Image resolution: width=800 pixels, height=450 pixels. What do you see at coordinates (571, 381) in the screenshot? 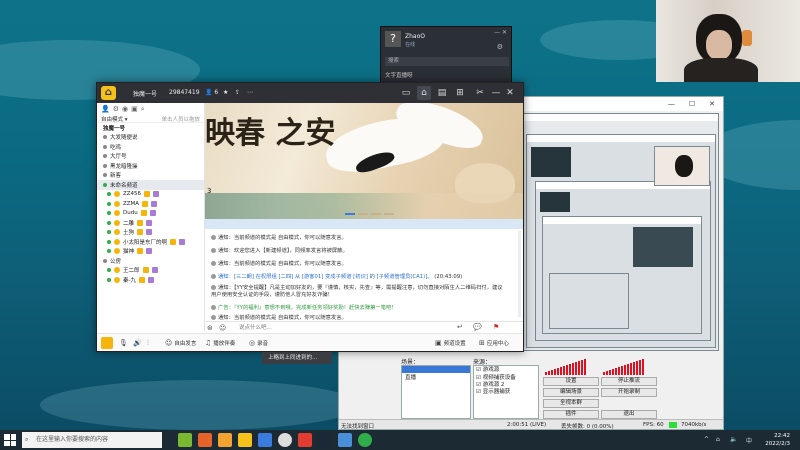
I see `settings-button: 设置` at bounding box center [571, 381].